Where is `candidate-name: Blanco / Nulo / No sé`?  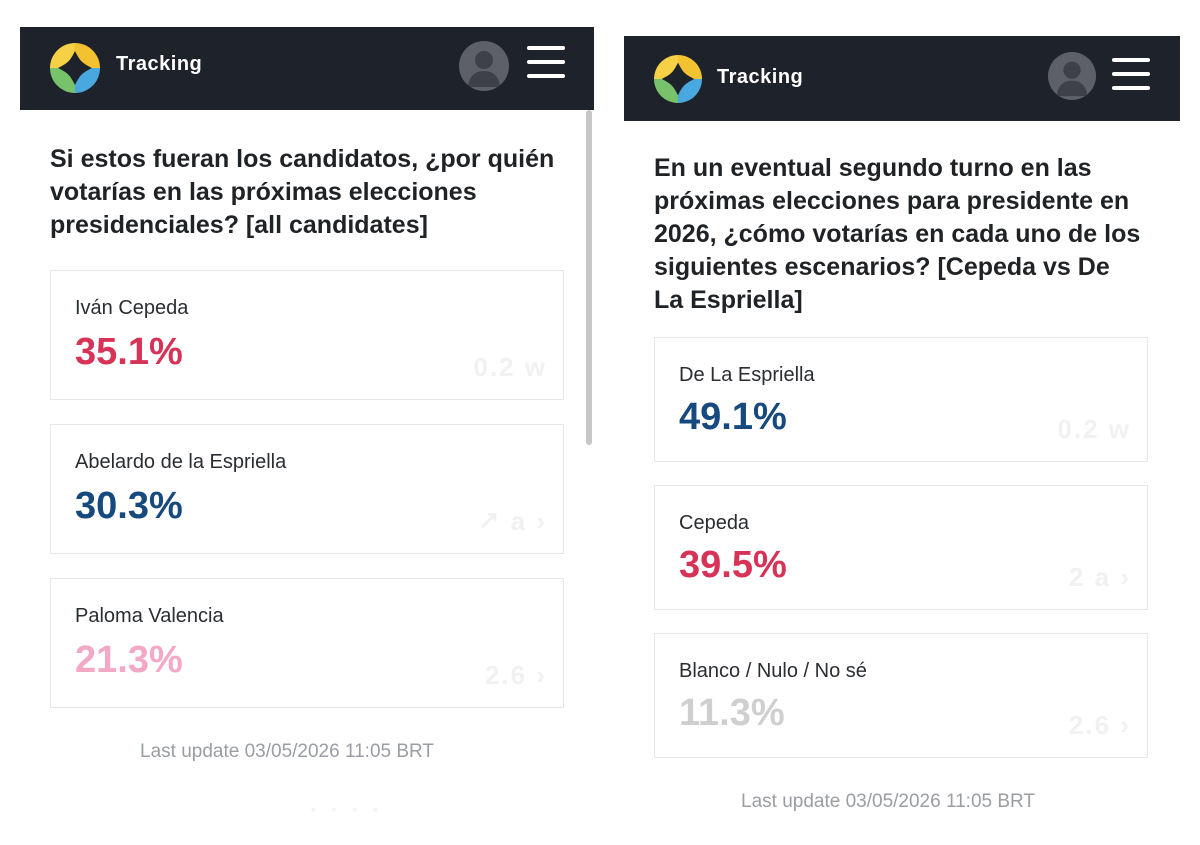 candidate-name: Blanco / Nulo / No sé is located at coordinates (773, 671).